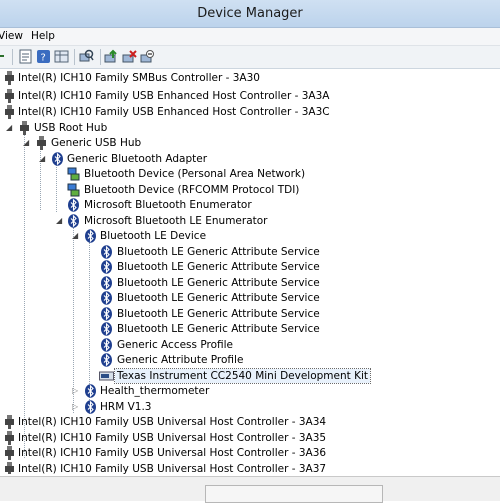 The image size is (500, 503). I want to click on tree-row: Generic Access Profile, so click(250, 345).